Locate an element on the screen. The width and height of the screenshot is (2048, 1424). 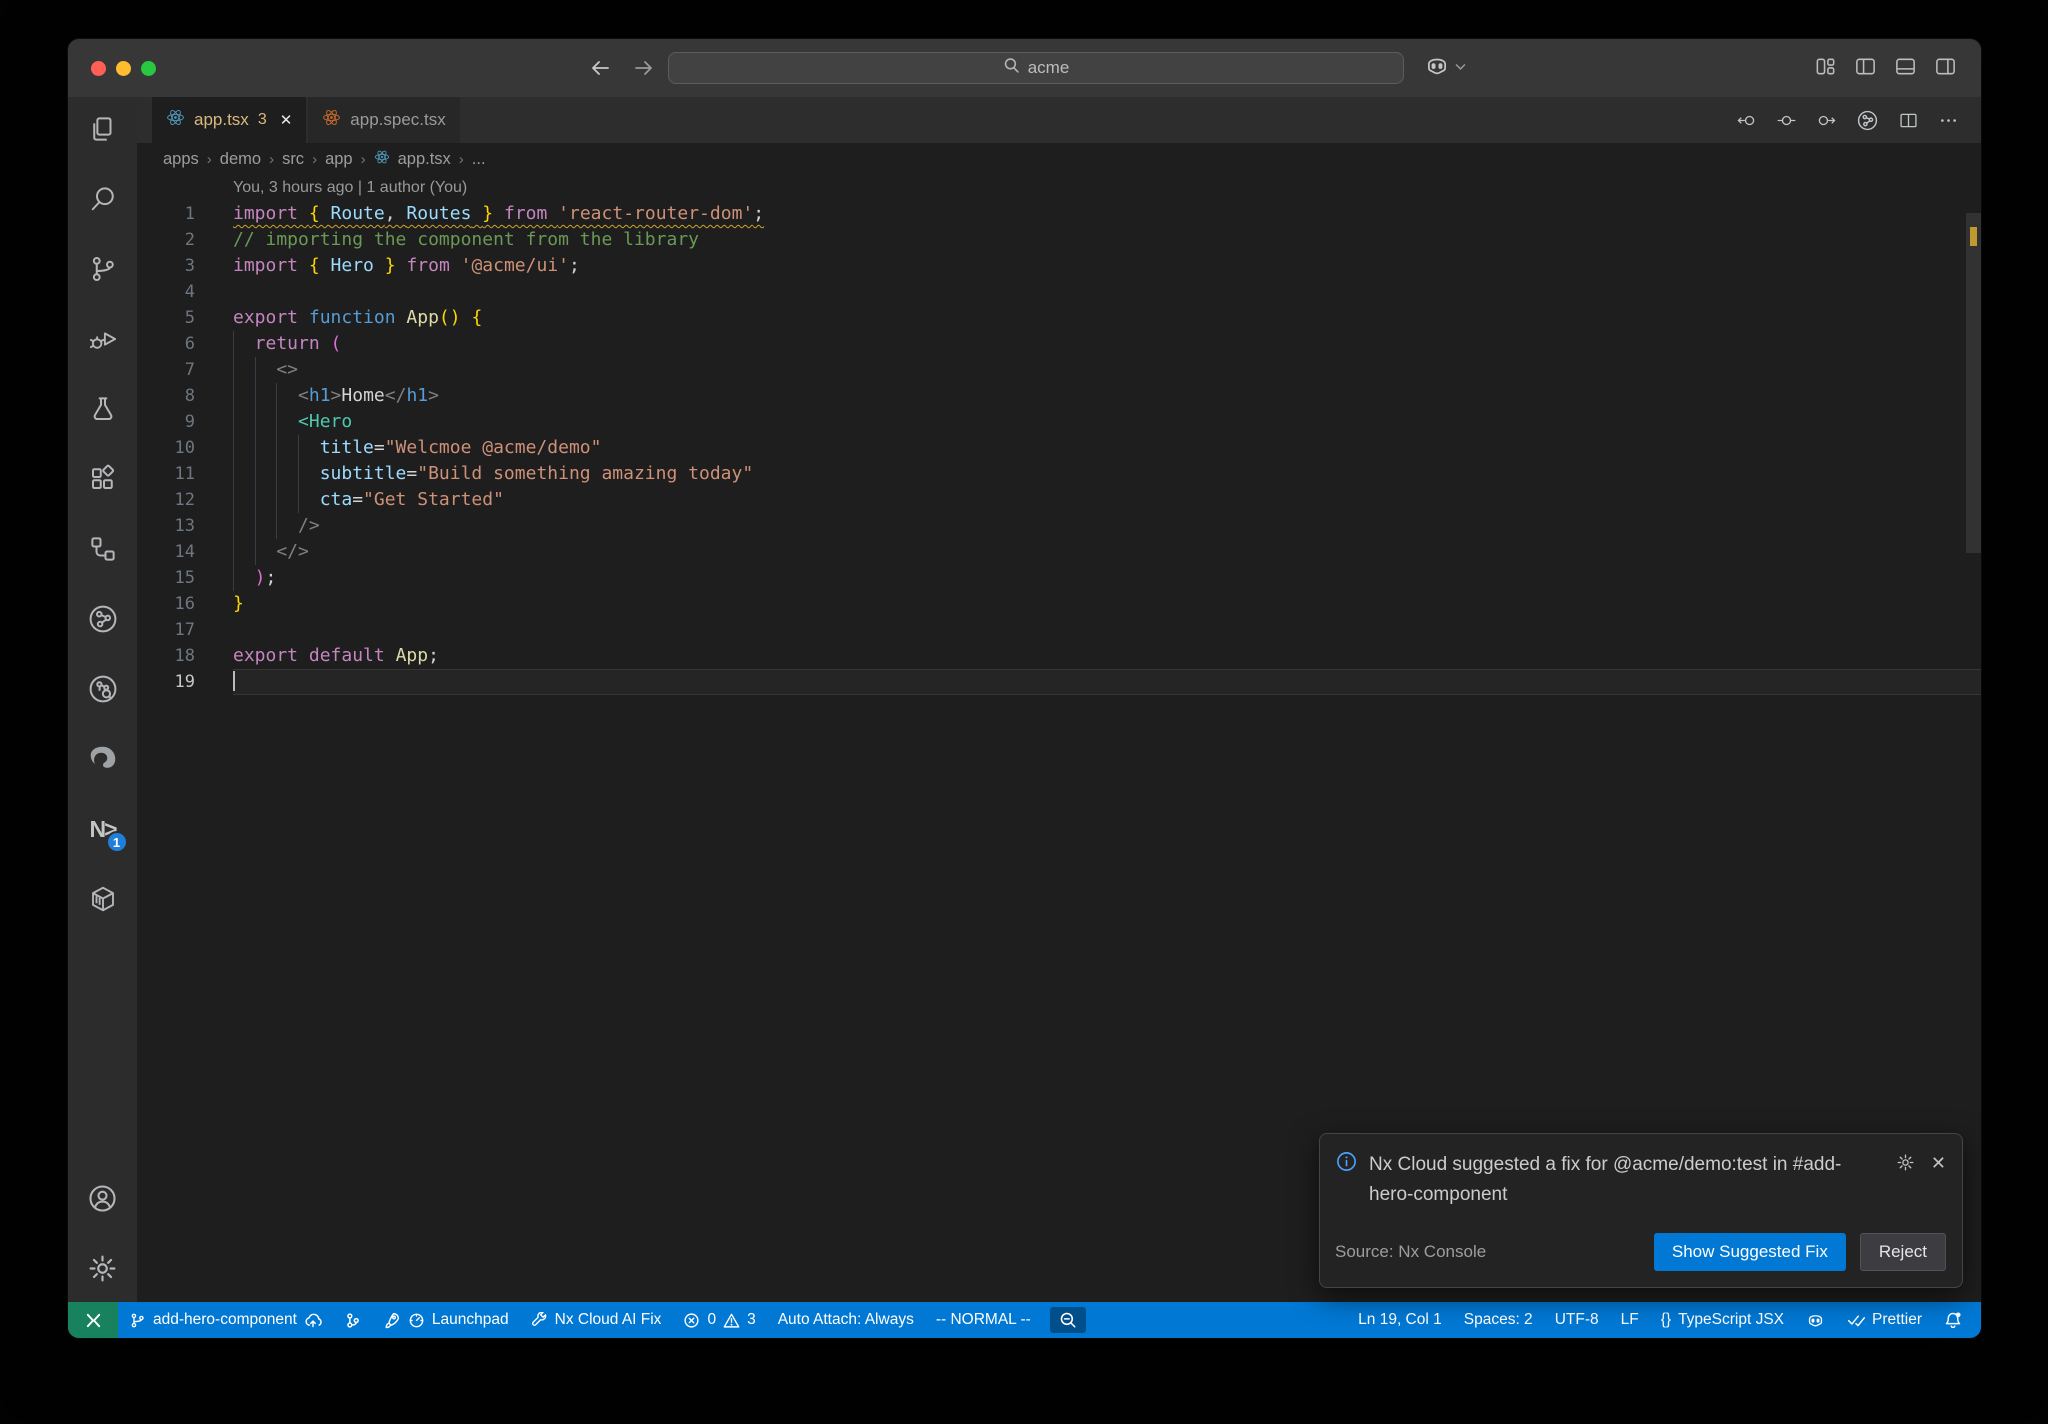
code-line: 18 export default App; is located at coordinates (1059, 656).